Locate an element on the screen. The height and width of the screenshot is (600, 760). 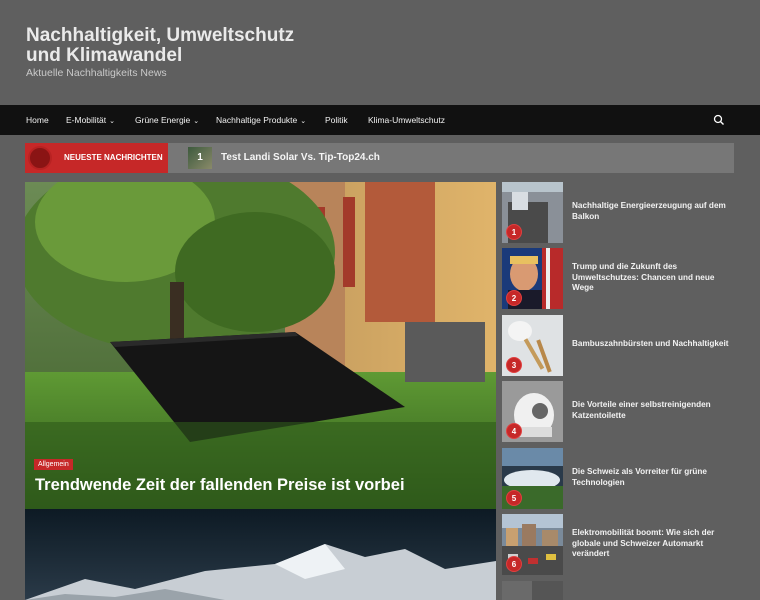
ticker-label-text: NEUESTE NACHRICHTEN is located at coordinates (113, 157).